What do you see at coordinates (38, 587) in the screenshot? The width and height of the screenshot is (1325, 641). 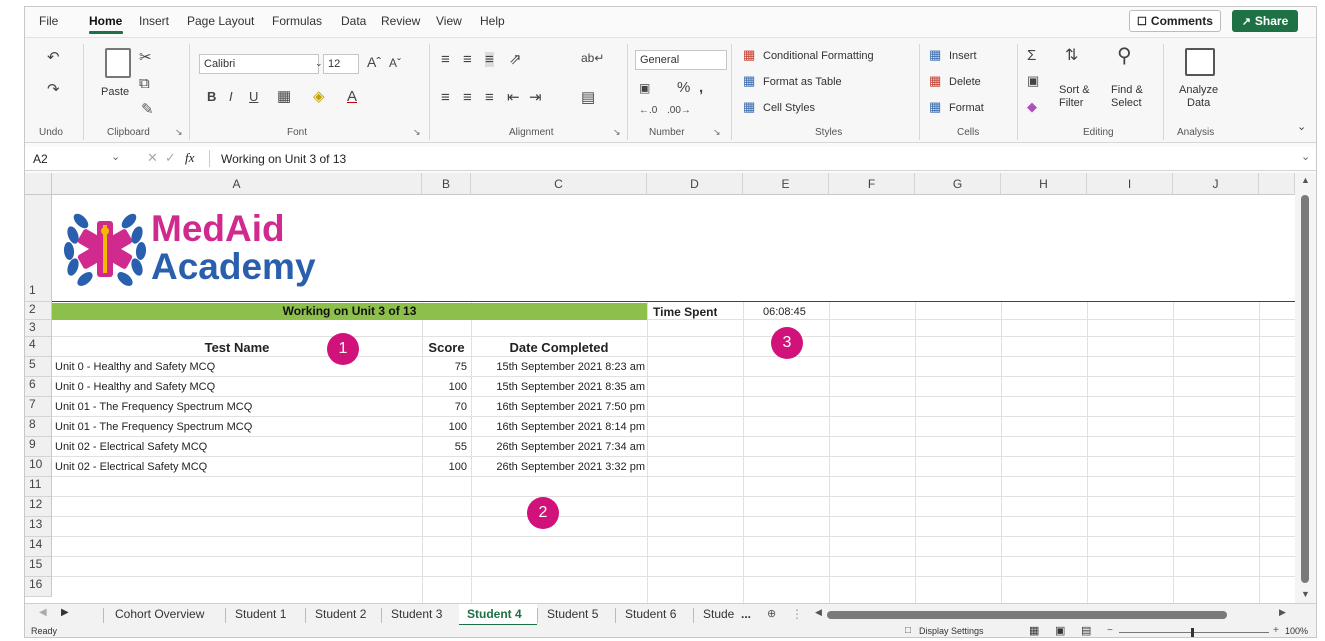 I see `row-header-16: 16` at bounding box center [38, 587].